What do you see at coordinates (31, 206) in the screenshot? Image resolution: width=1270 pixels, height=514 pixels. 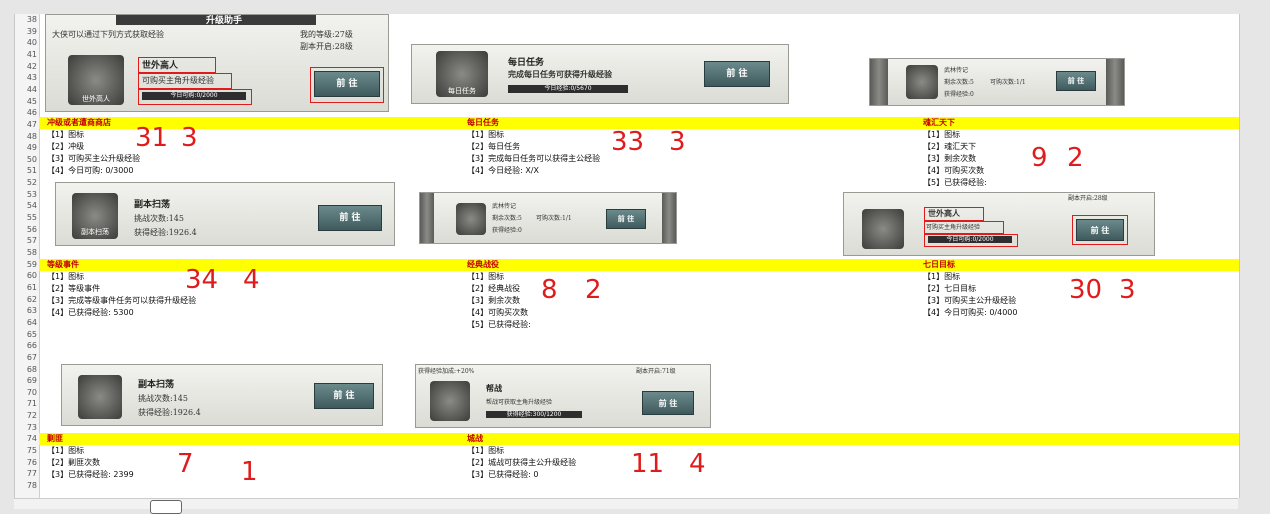 I see `row-number: 54` at bounding box center [31, 206].